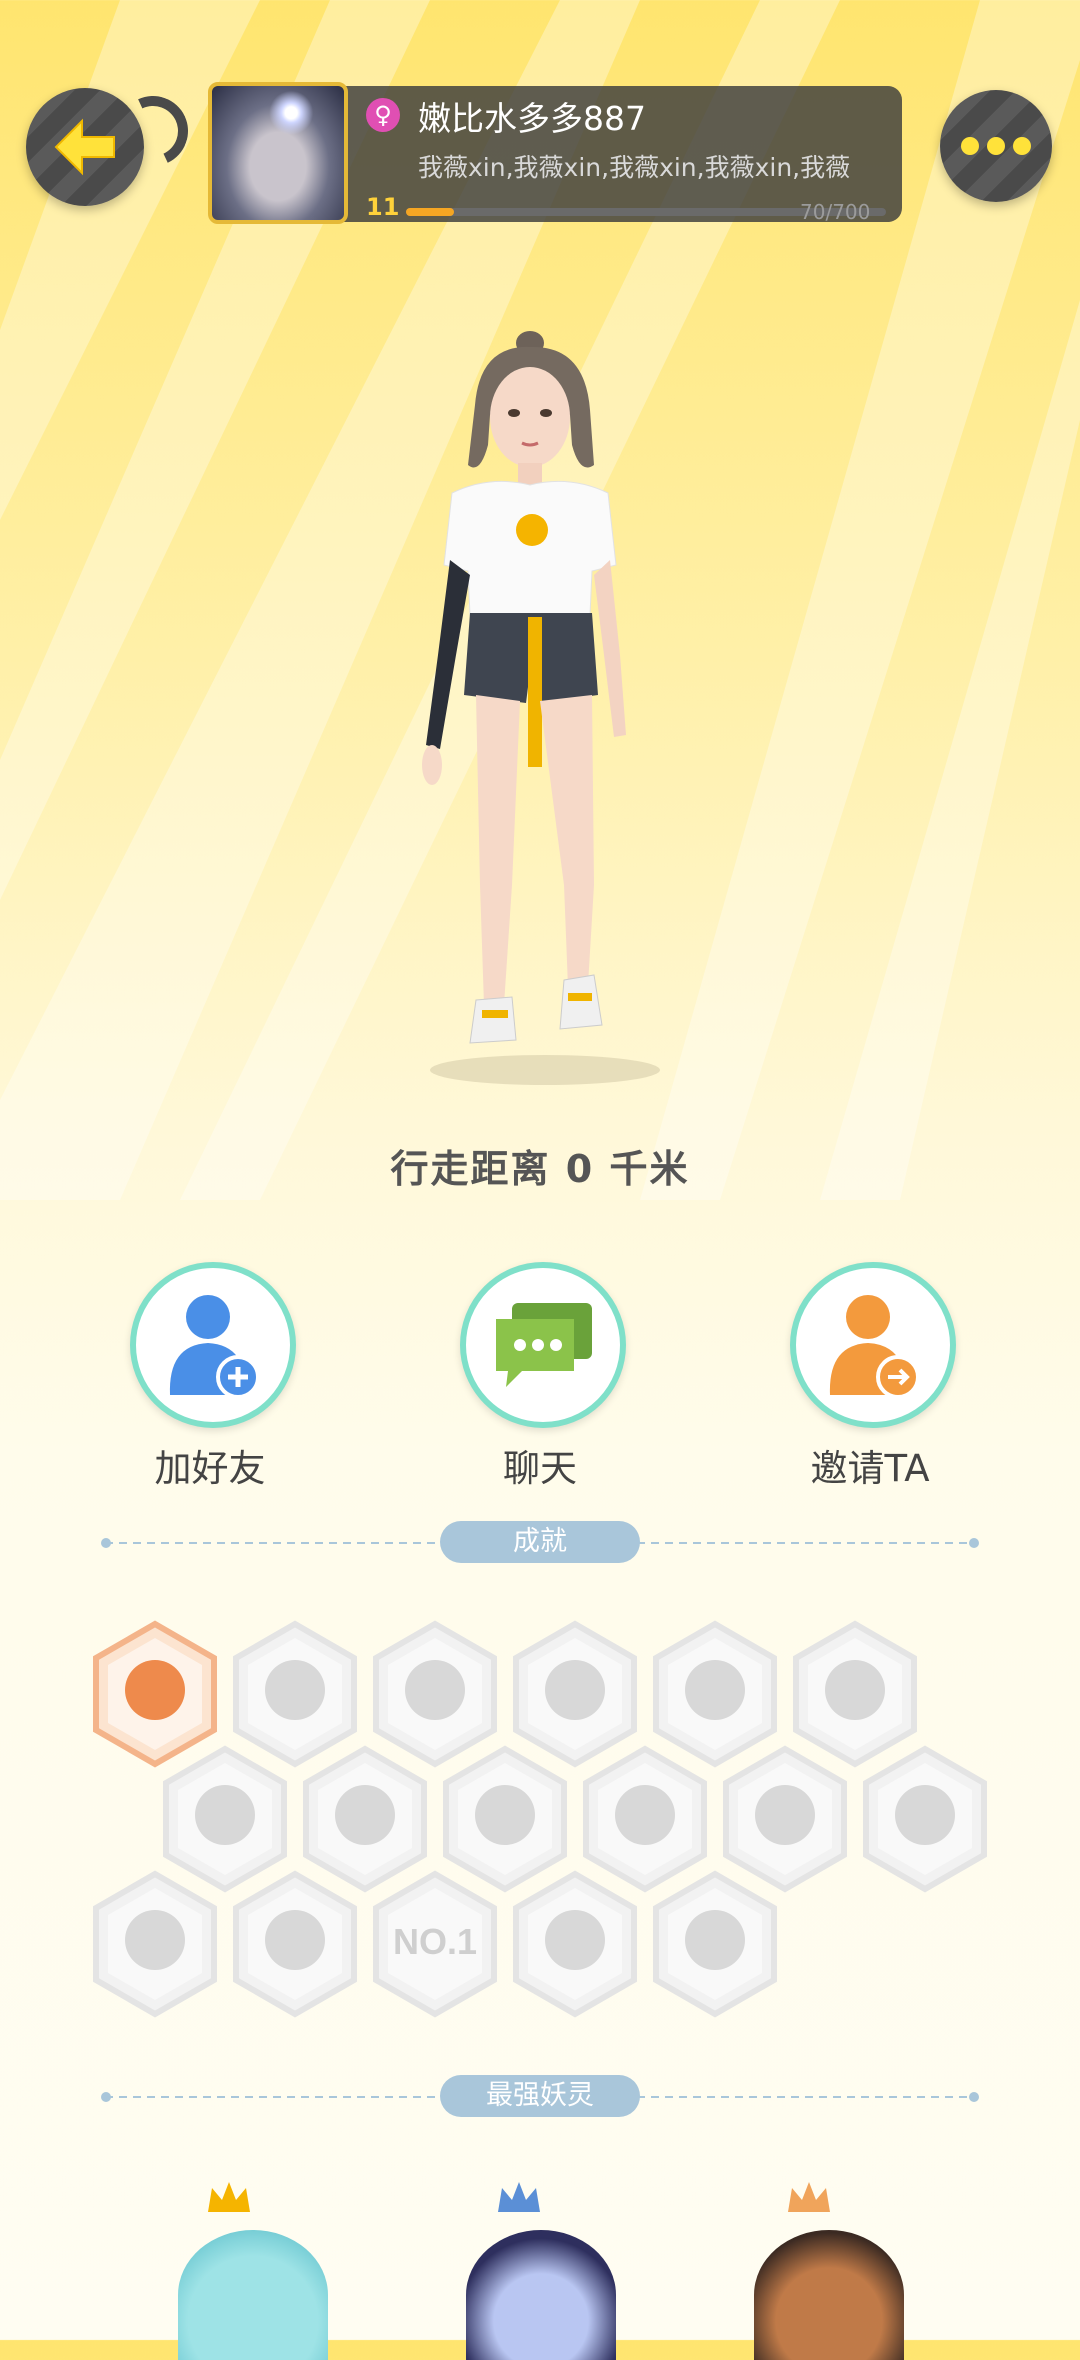 This screenshot has height=2360, width=1080. I want to click on add-friend-icon, so click(214, 1347).